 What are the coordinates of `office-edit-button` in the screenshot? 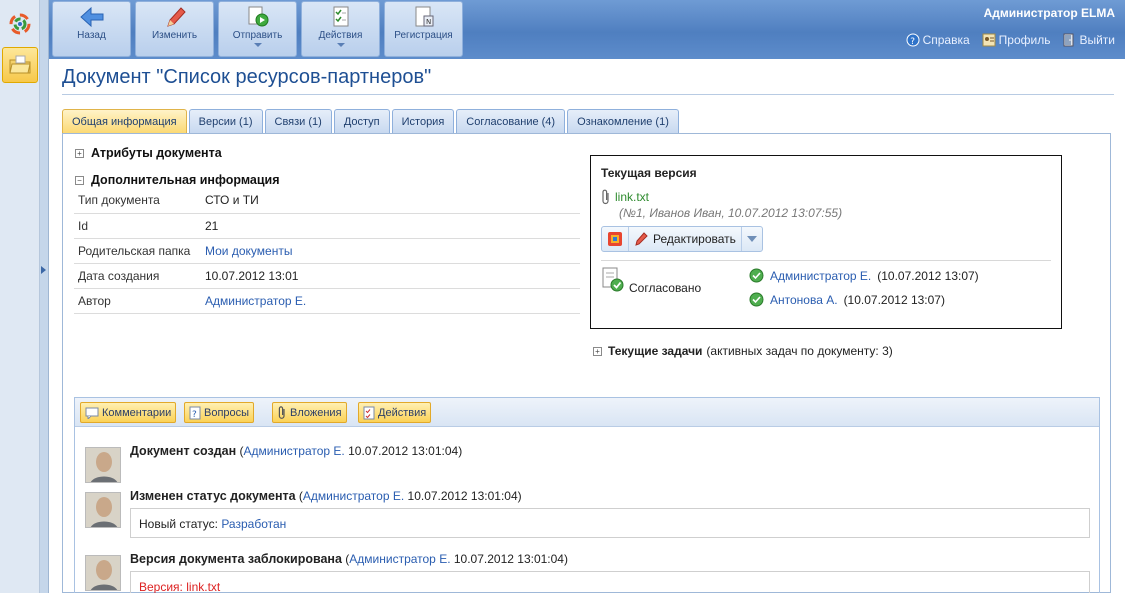 It's located at (615, 239).